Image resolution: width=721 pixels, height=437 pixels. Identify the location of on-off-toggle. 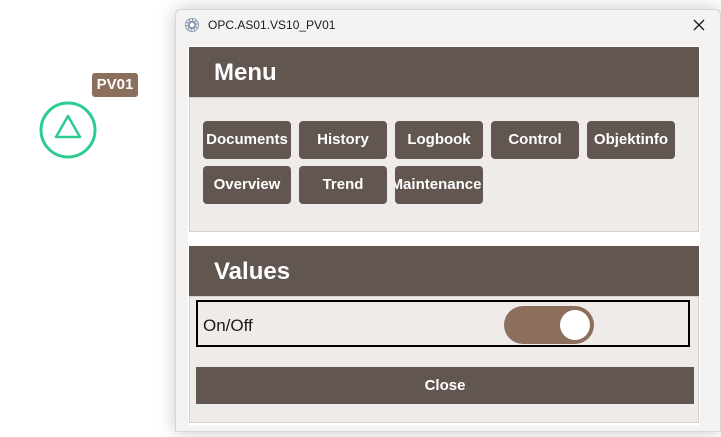
(549, 325).